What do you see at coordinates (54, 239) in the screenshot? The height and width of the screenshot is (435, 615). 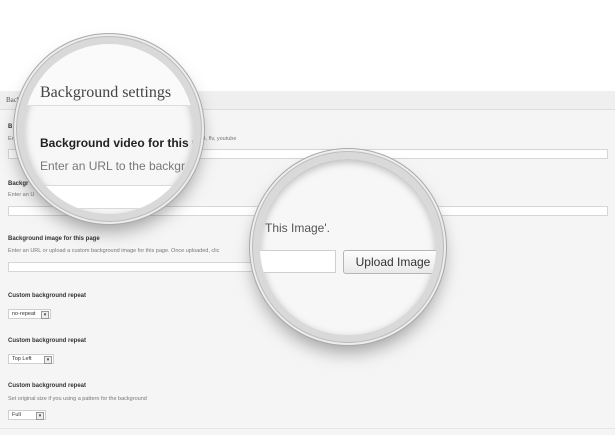 I see `bg-image-label: Background image for this page` at bounding box center [54, 239].